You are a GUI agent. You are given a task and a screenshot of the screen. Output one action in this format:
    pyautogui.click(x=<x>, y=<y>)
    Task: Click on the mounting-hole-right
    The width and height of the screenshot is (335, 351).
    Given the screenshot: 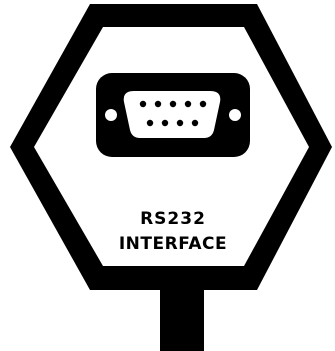 What is the action you would take?
    pyautogui.click(x=235, y=115)
    